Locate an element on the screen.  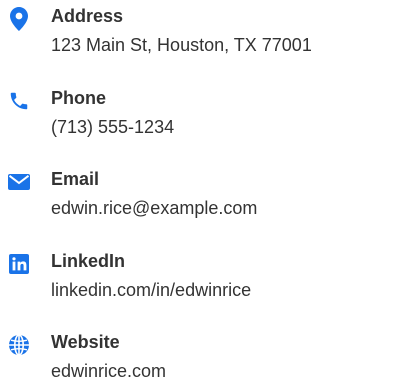
map-marker-icon is located at coordinates (19, 19).